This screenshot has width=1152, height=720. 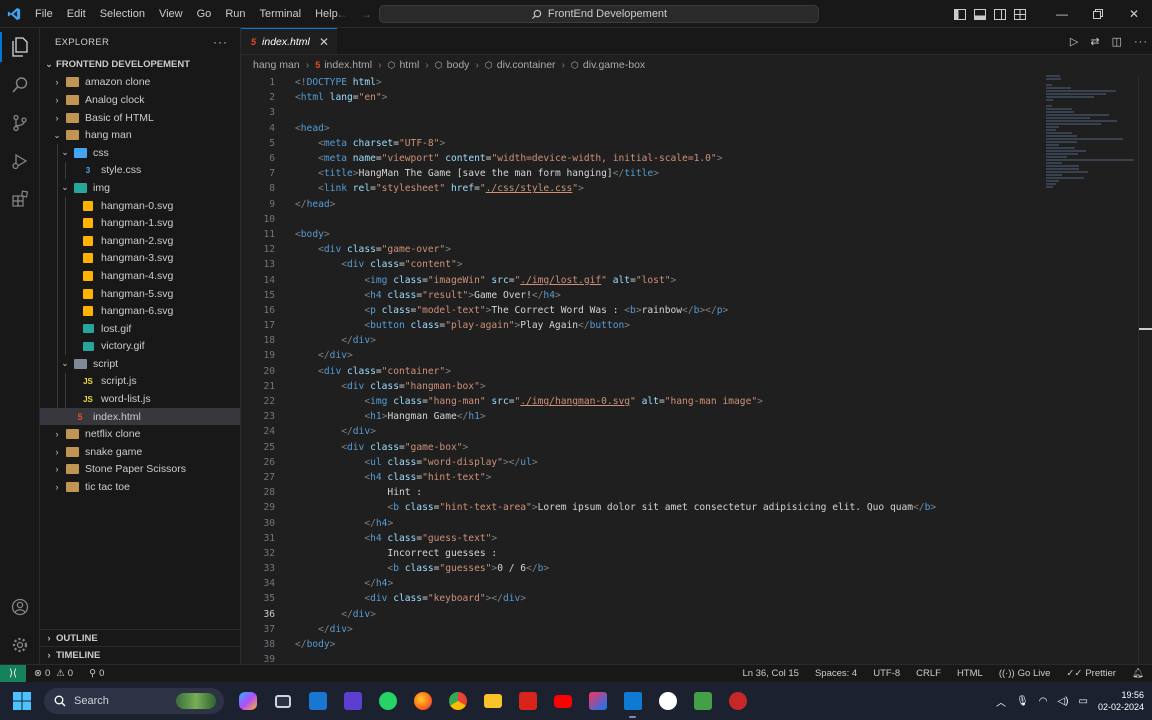 I want to click on file-item: JS word-list.js, so click(x=140, y=399).